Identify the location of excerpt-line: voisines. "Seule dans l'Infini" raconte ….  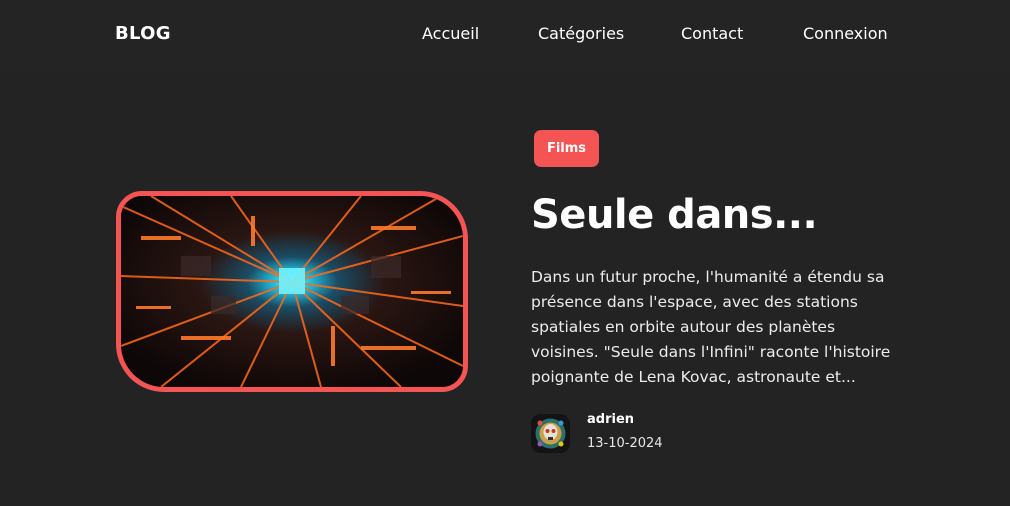
(711, 352).